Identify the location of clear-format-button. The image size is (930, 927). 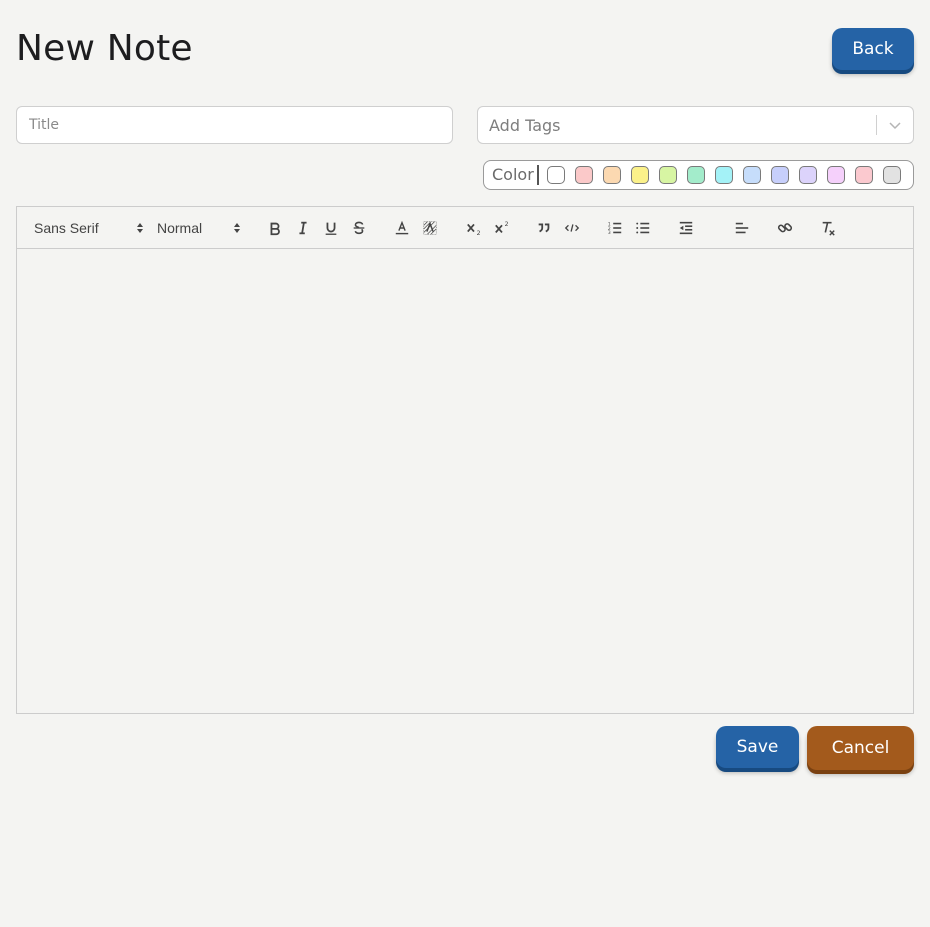
(828, 228).